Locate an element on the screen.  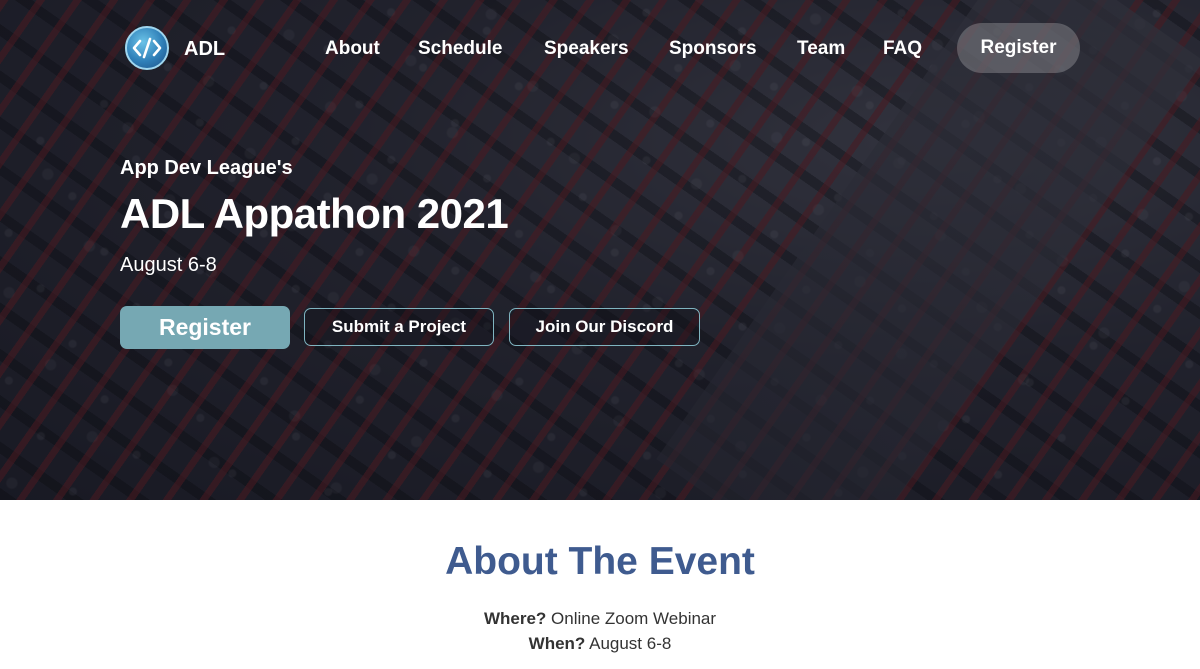
where-line: Where? Online Zoom Webinar is located at coordinates (600, 619).